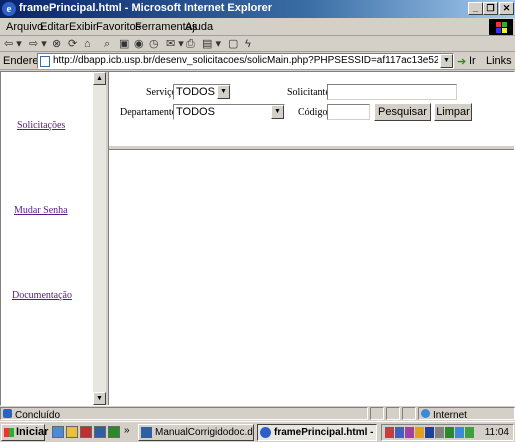 The image size is (515, 442). Describe the element at coordinates (9, 9) in the screenshot. I see `ie-icon: e` at that location.